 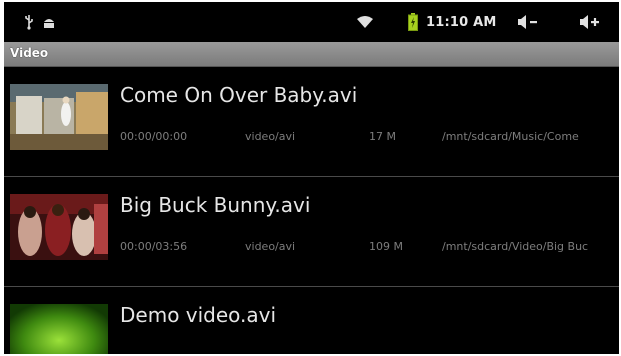 What do you see at coordinates (590, 22) in the screenshot?
I see `volume-up-icon` at bounding box center [590, 22].